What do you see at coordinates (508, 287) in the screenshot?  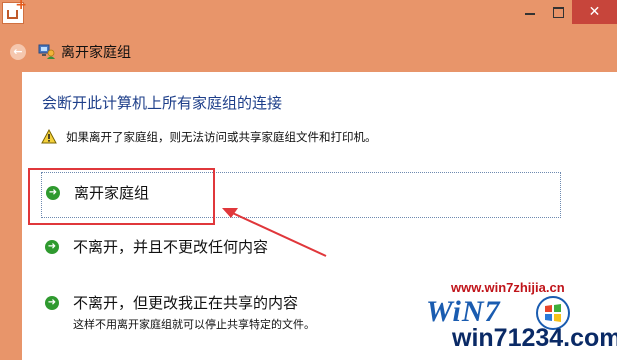 I see `watermark-site: www.win7zhijia.cn` at bounding box center [508, 287].